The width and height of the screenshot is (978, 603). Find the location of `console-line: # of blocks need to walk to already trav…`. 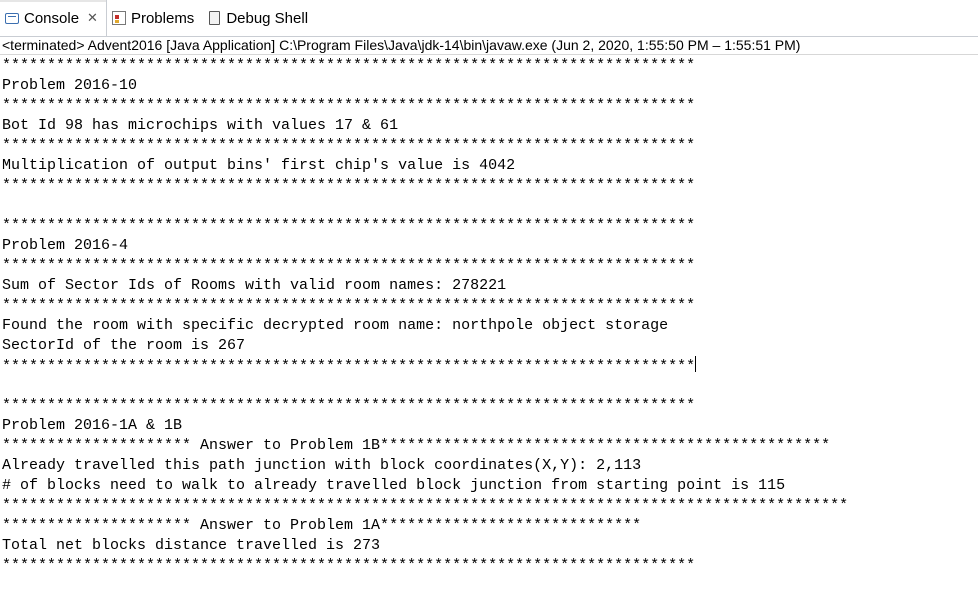

console-line: # of blocks need to walk to already trav… is located at coordinates (394, 485).